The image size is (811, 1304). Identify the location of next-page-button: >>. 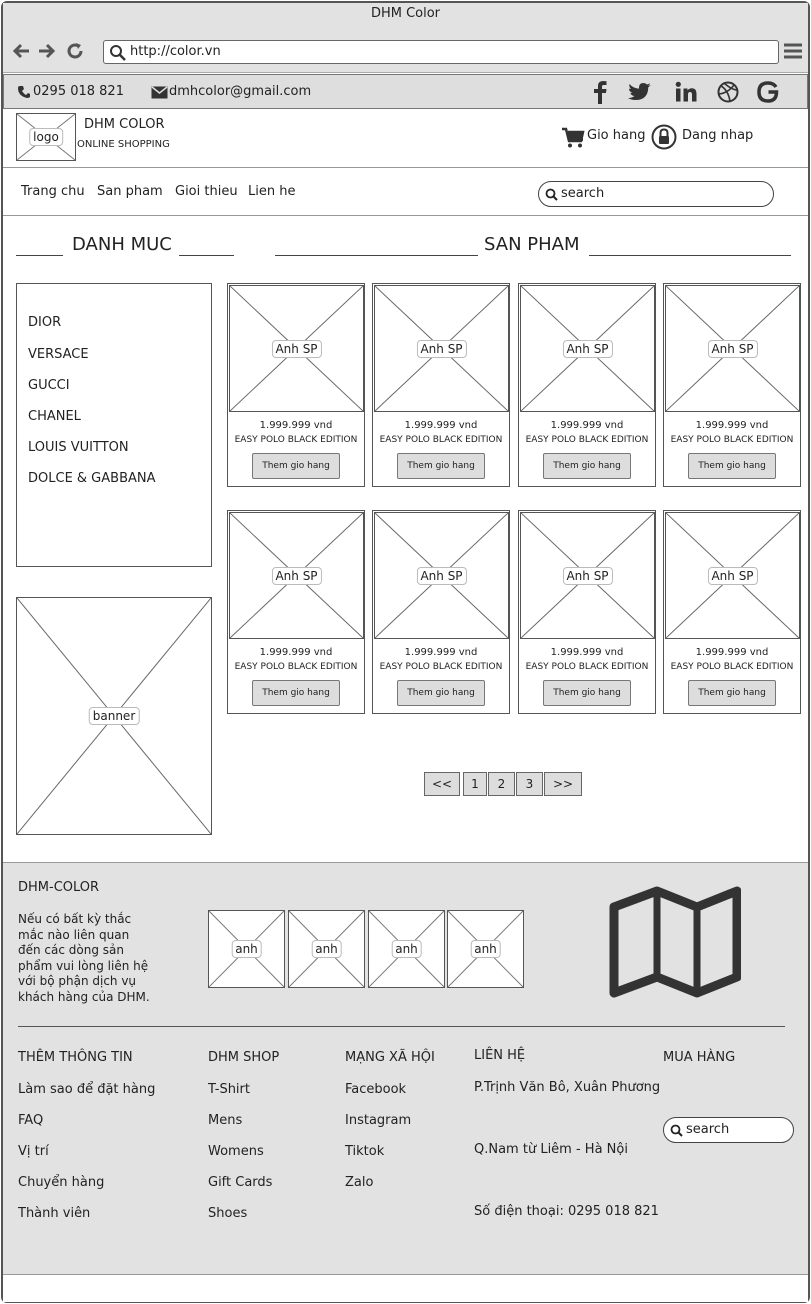
(563, 784).